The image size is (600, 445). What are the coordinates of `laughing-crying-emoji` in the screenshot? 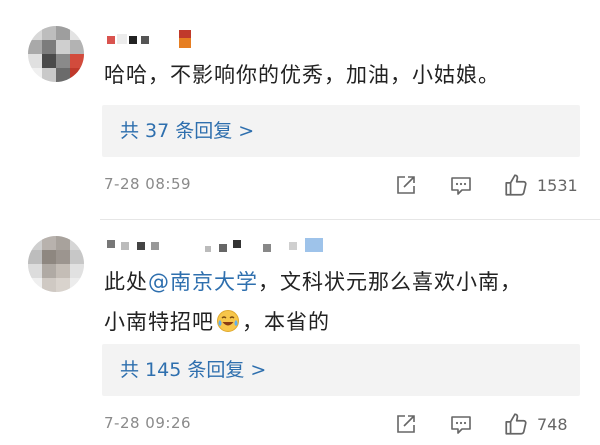 It's located at (228, 321).